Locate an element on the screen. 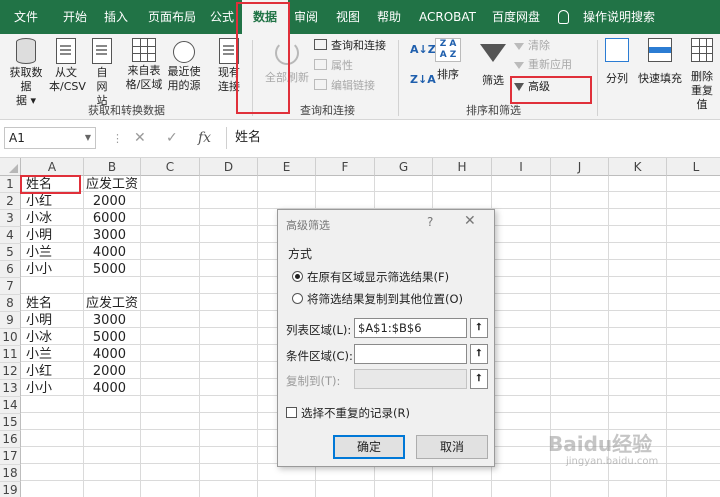 Image resolution: width=720 pixels, height=497 pixels. cell-a9: 小明 is located at coordinates (39, 320).